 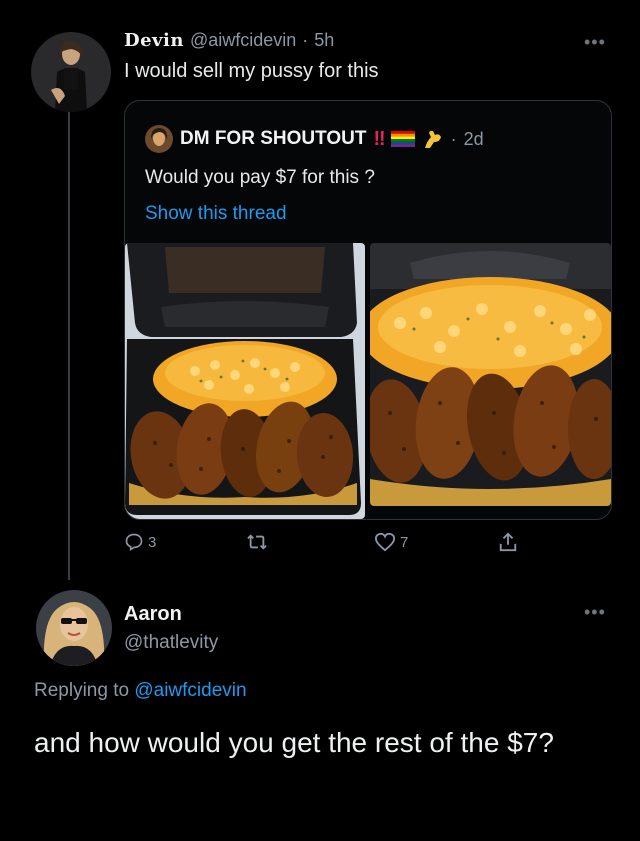 I want to click on flexed-biceps-icon, so click(x=433, y=139).